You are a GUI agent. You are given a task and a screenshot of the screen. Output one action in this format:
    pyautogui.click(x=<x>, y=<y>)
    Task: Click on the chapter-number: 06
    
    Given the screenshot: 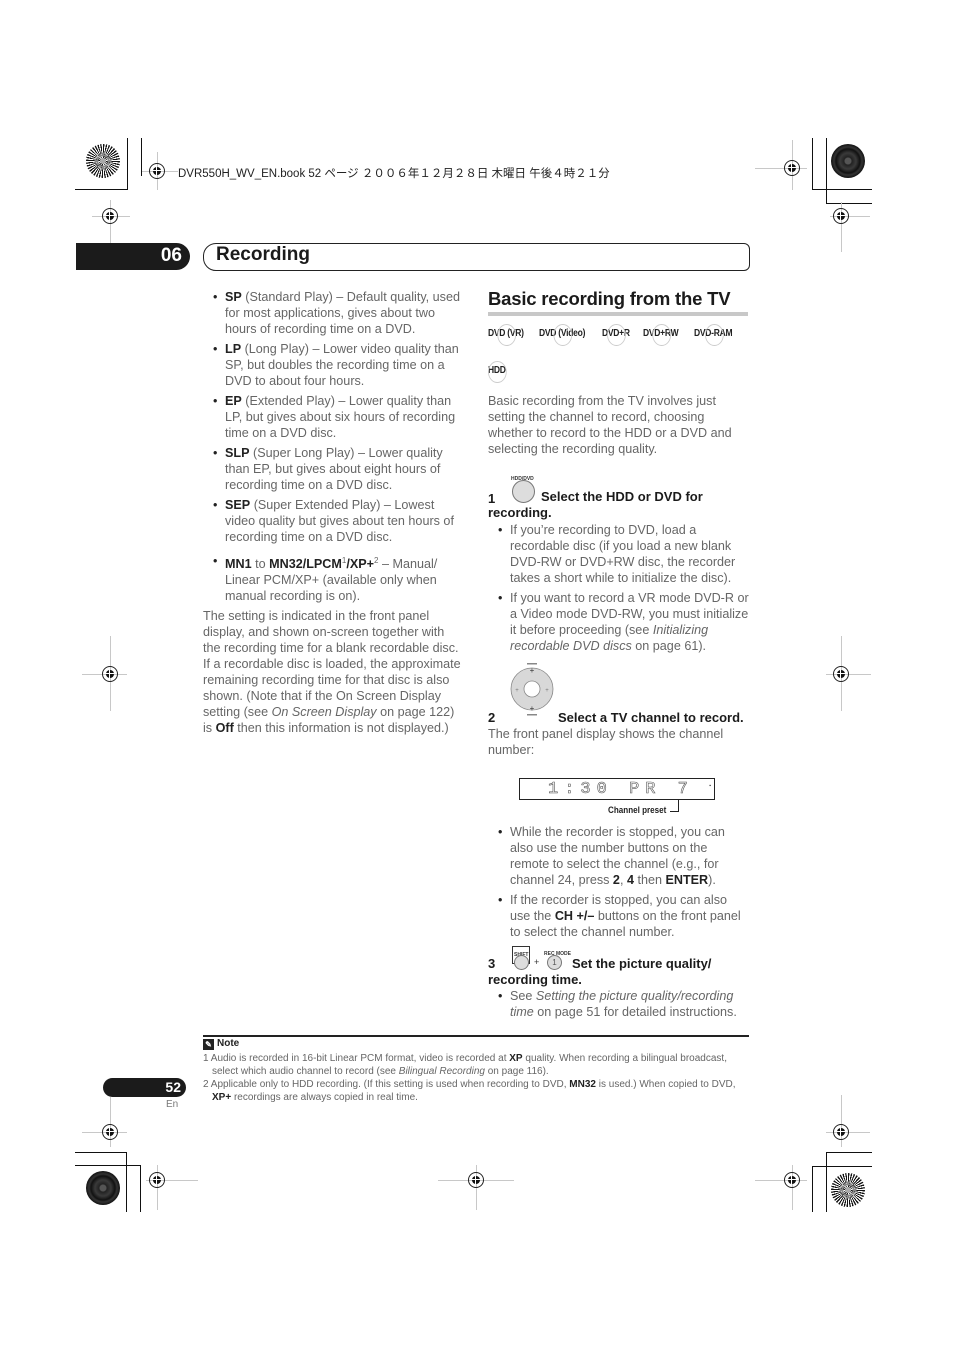 What is the action you would take?
    pyautogui.click(x=171, y=255)
    